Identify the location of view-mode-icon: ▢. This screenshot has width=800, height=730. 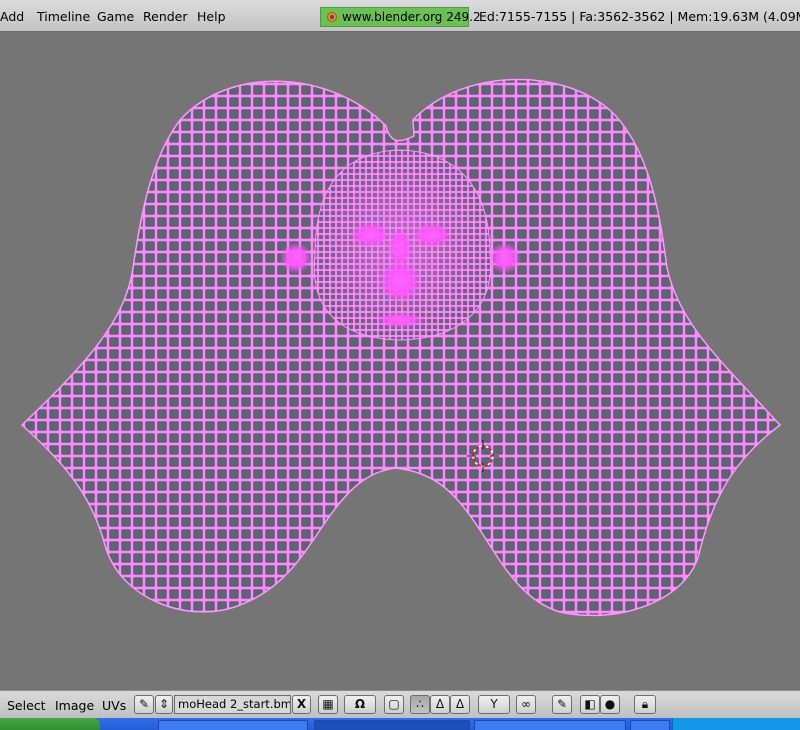
(394, 704).